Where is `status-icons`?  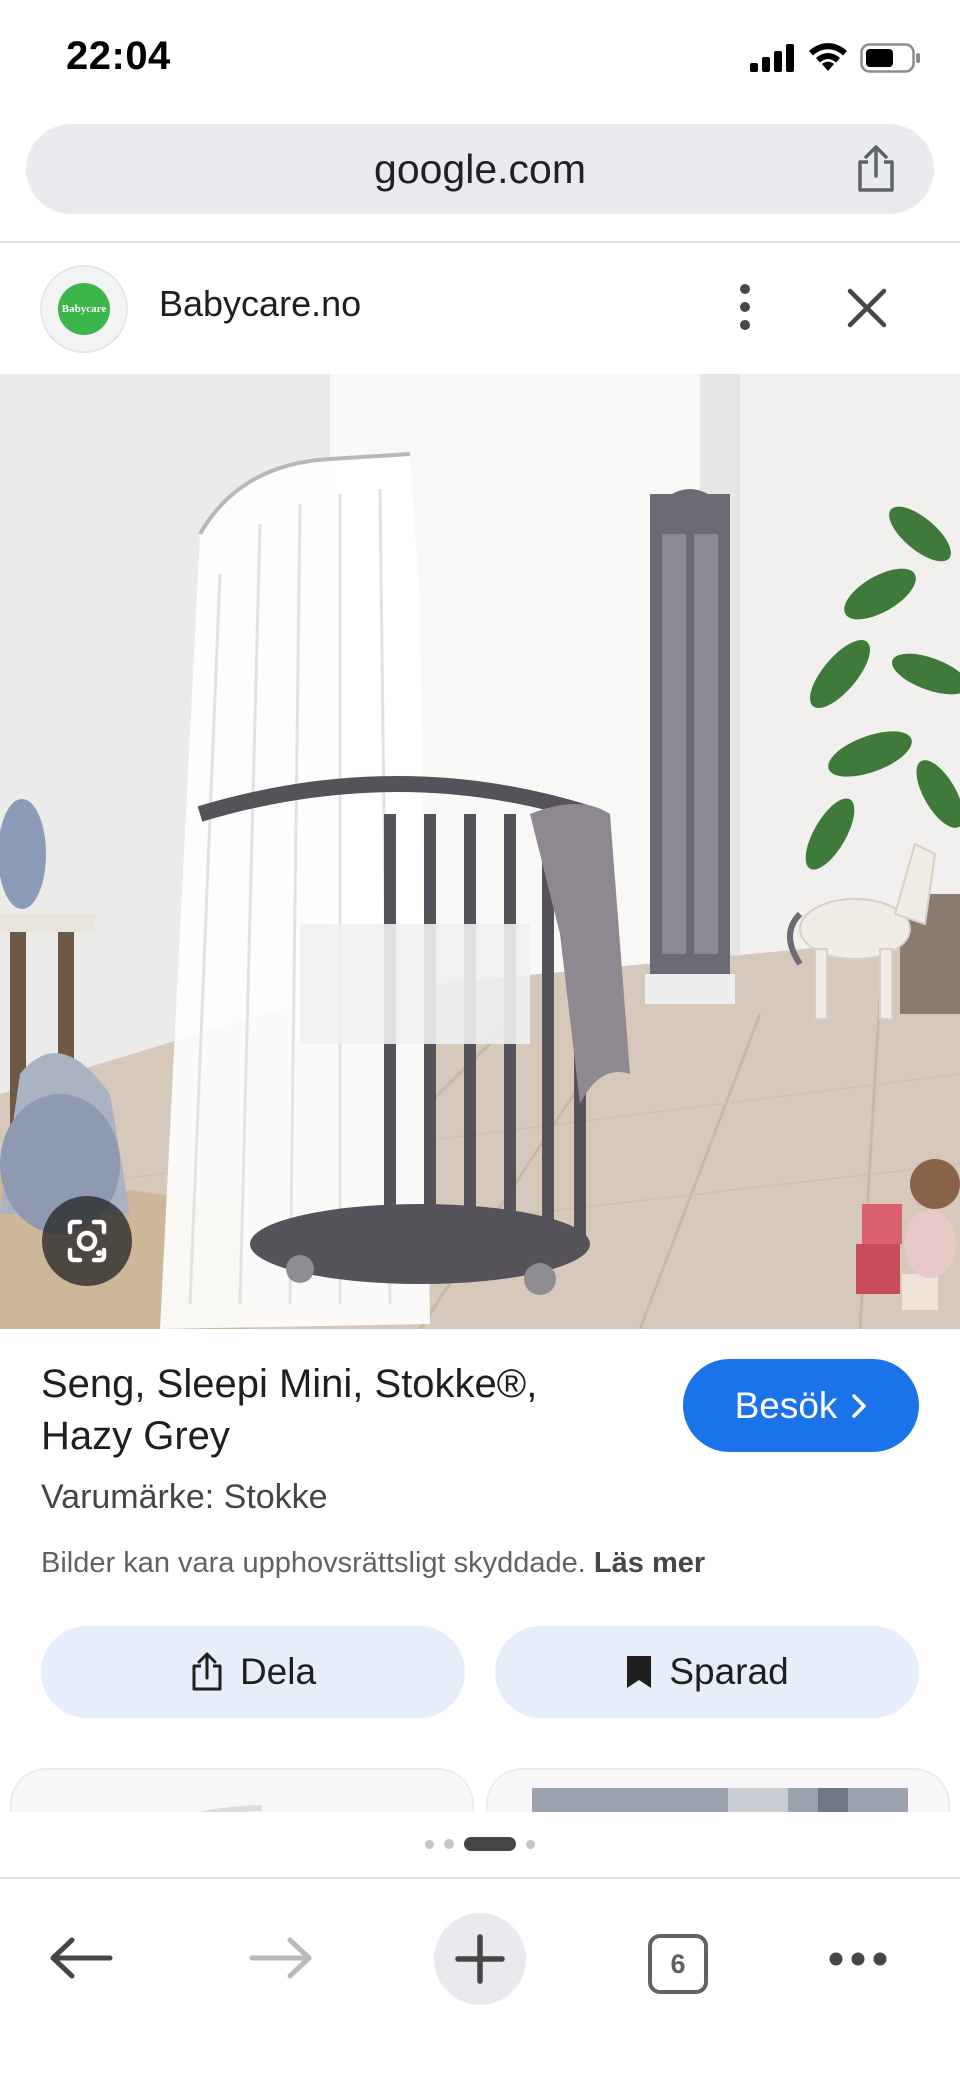
status-icons is located at coordinates (836, 58).